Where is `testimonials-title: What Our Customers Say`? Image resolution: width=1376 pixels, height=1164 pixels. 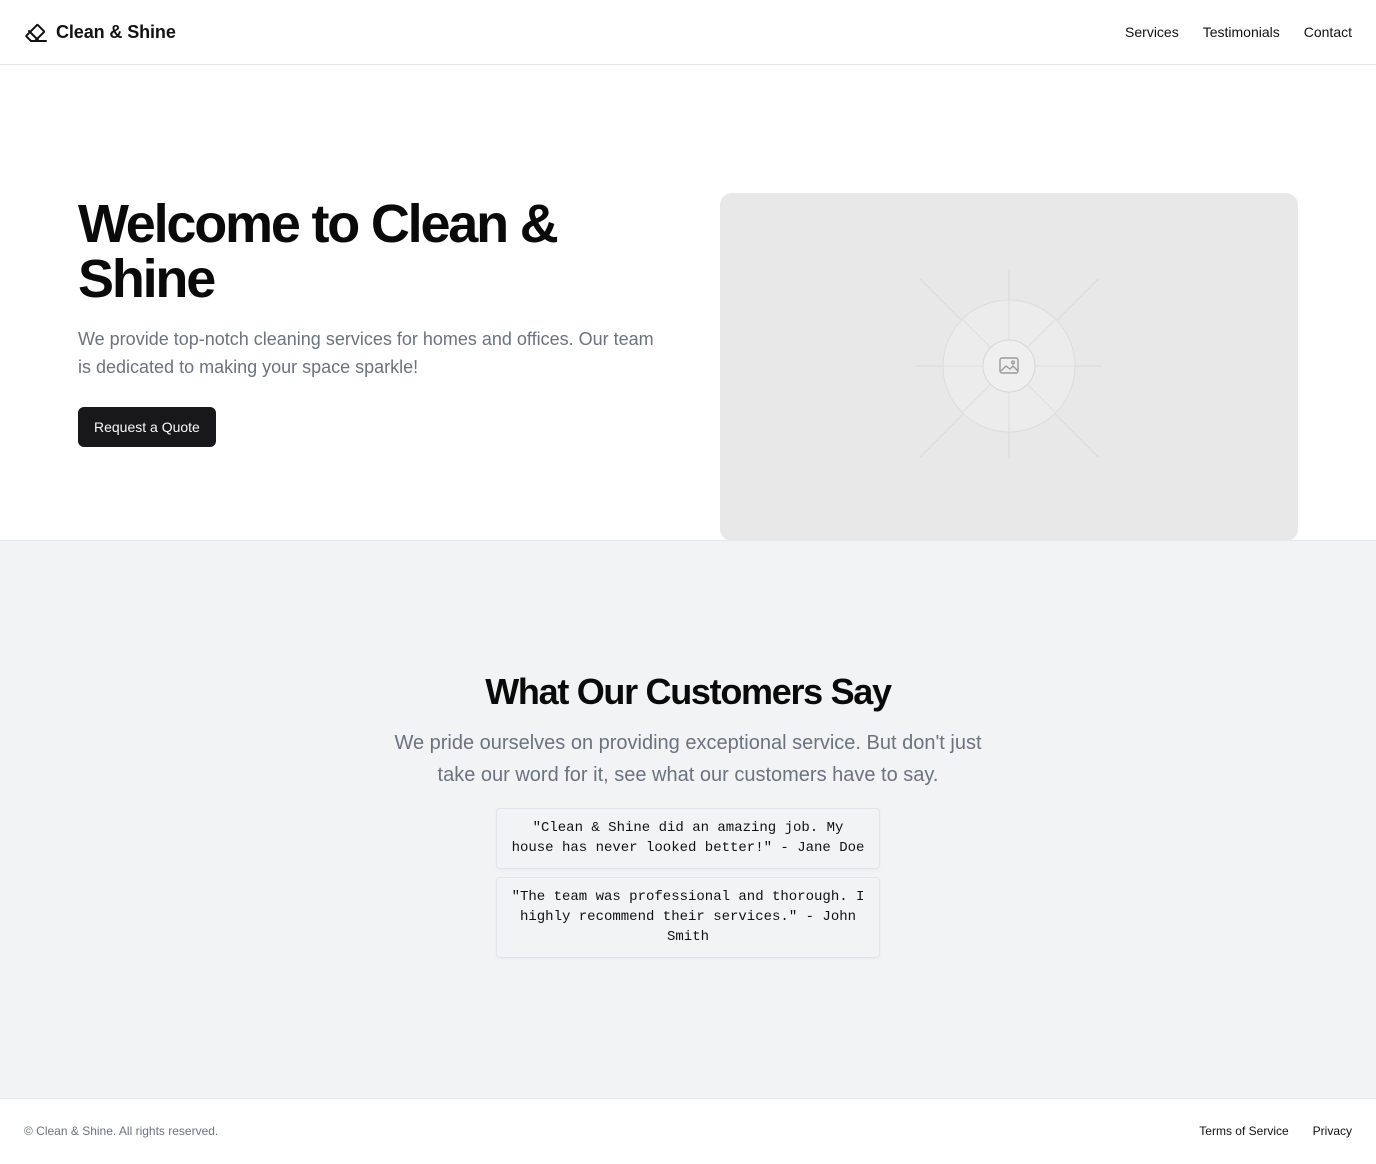
testimonials-title: What Our Customers Say is located at coordinates (688, 691).